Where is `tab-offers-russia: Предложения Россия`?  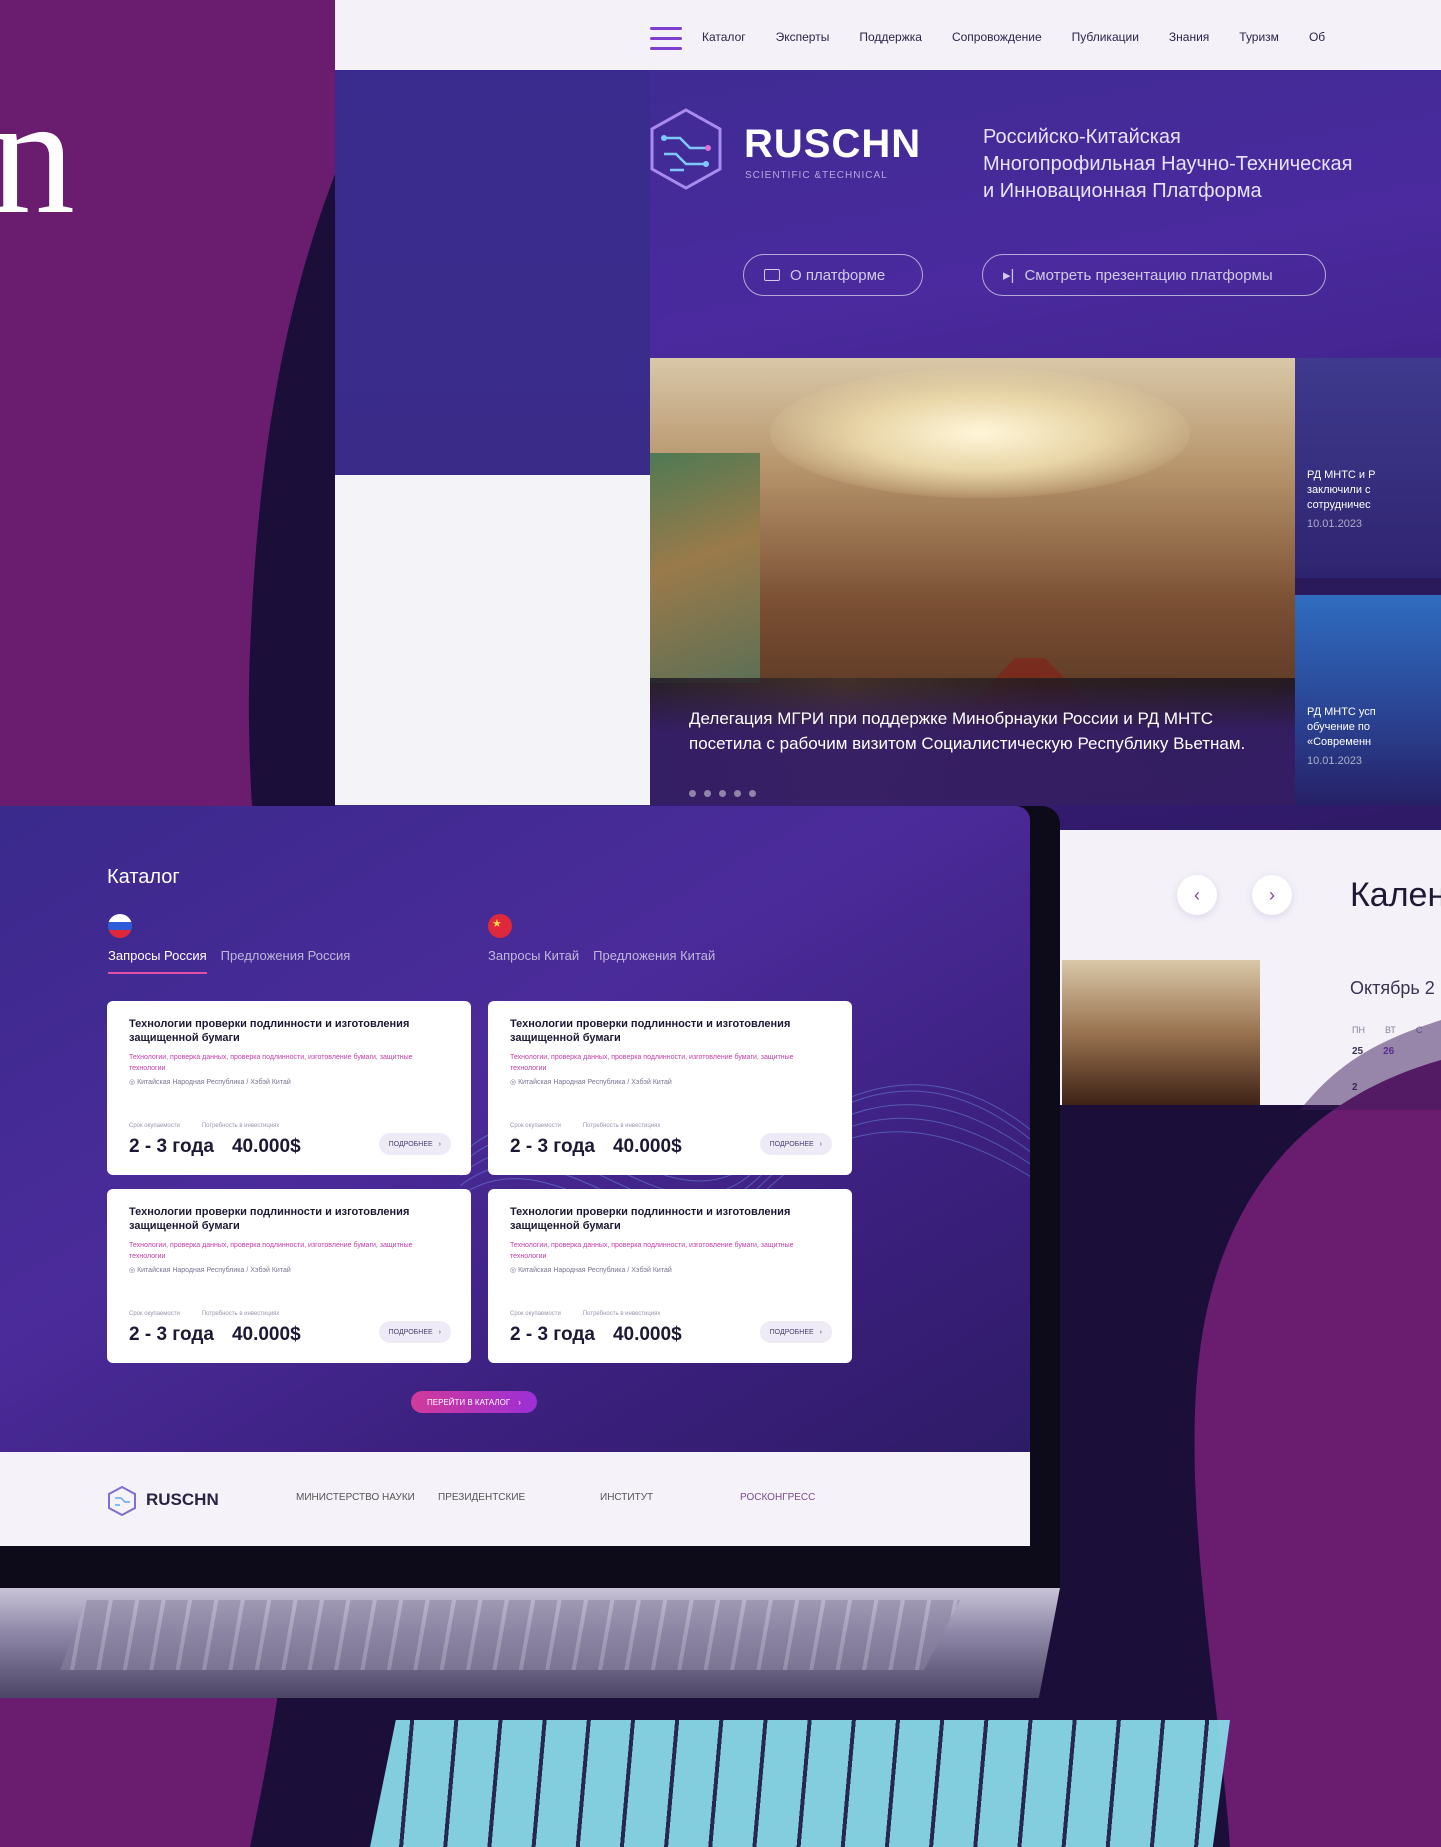 tab-offers-russia: Предложения Россия is located at coordinates (286, 961).